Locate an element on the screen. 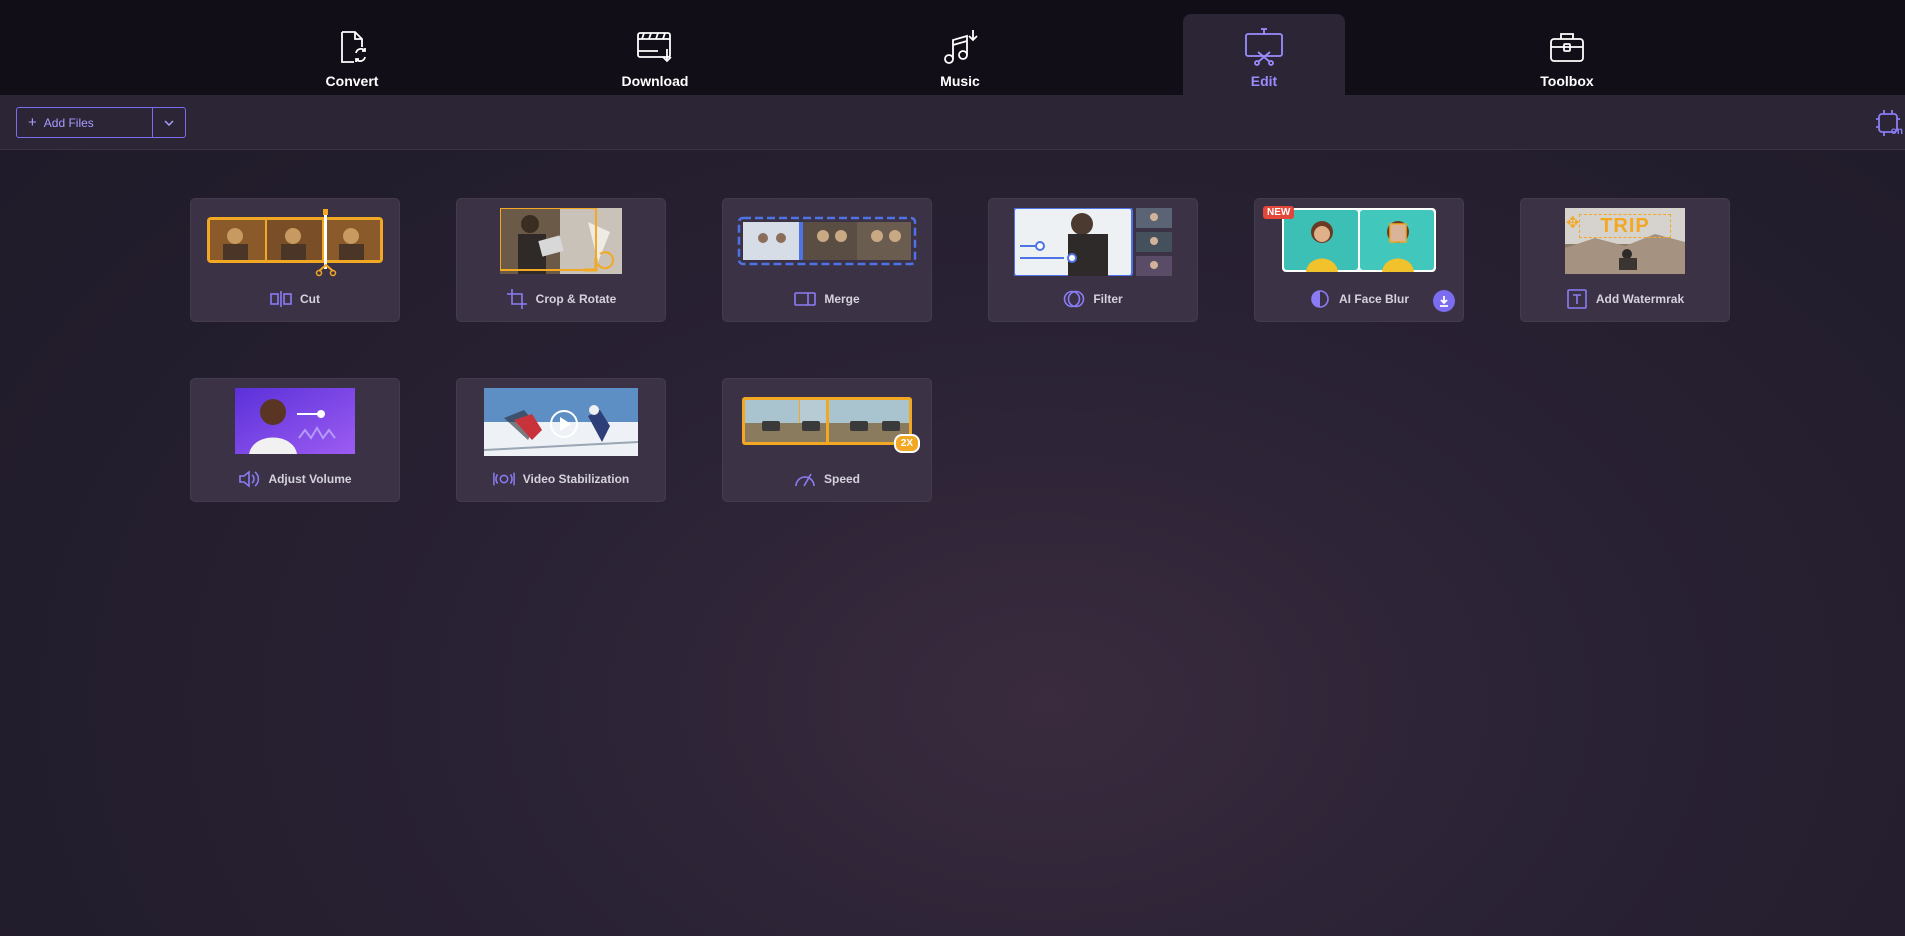 Image resolution: width=1905 pixels, height=936 pixels. tab-label: Convert is located at coordinates (352, 81).